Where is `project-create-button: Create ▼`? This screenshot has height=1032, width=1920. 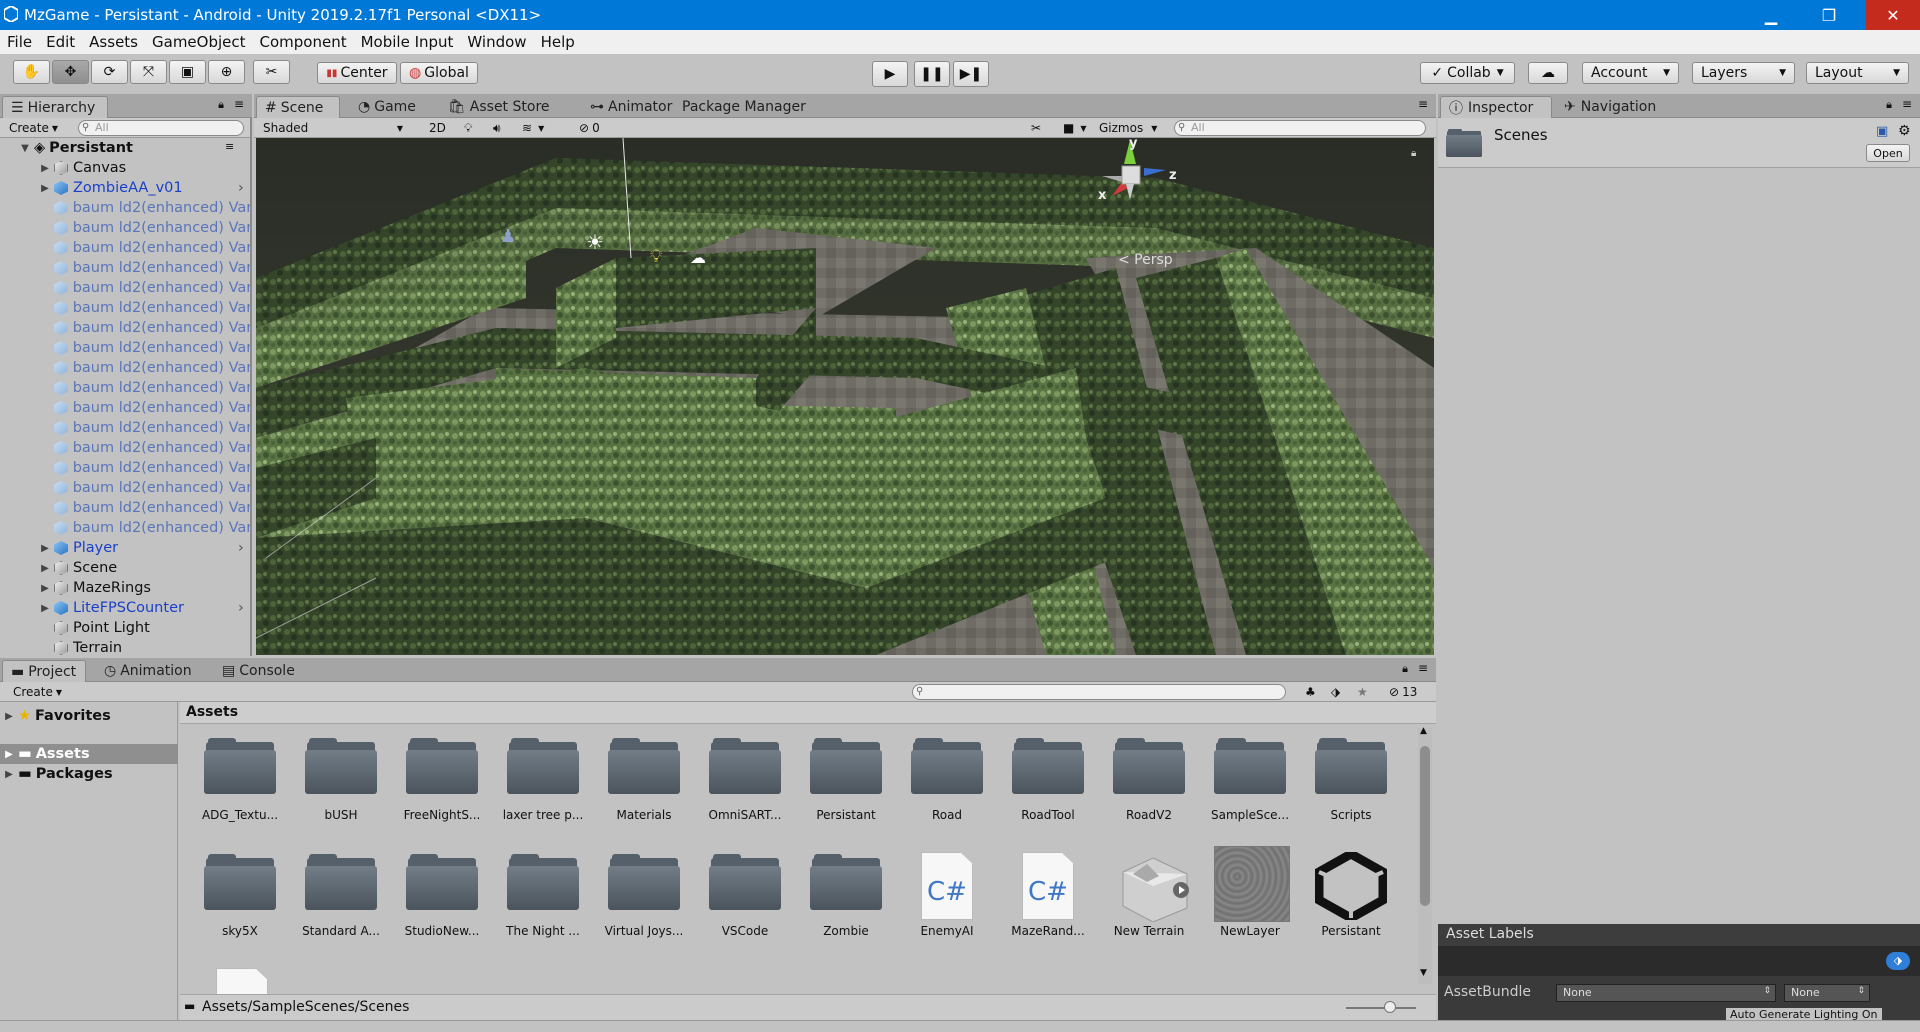
project-create-button: Create ▼ is located at coordinates (37, 692).